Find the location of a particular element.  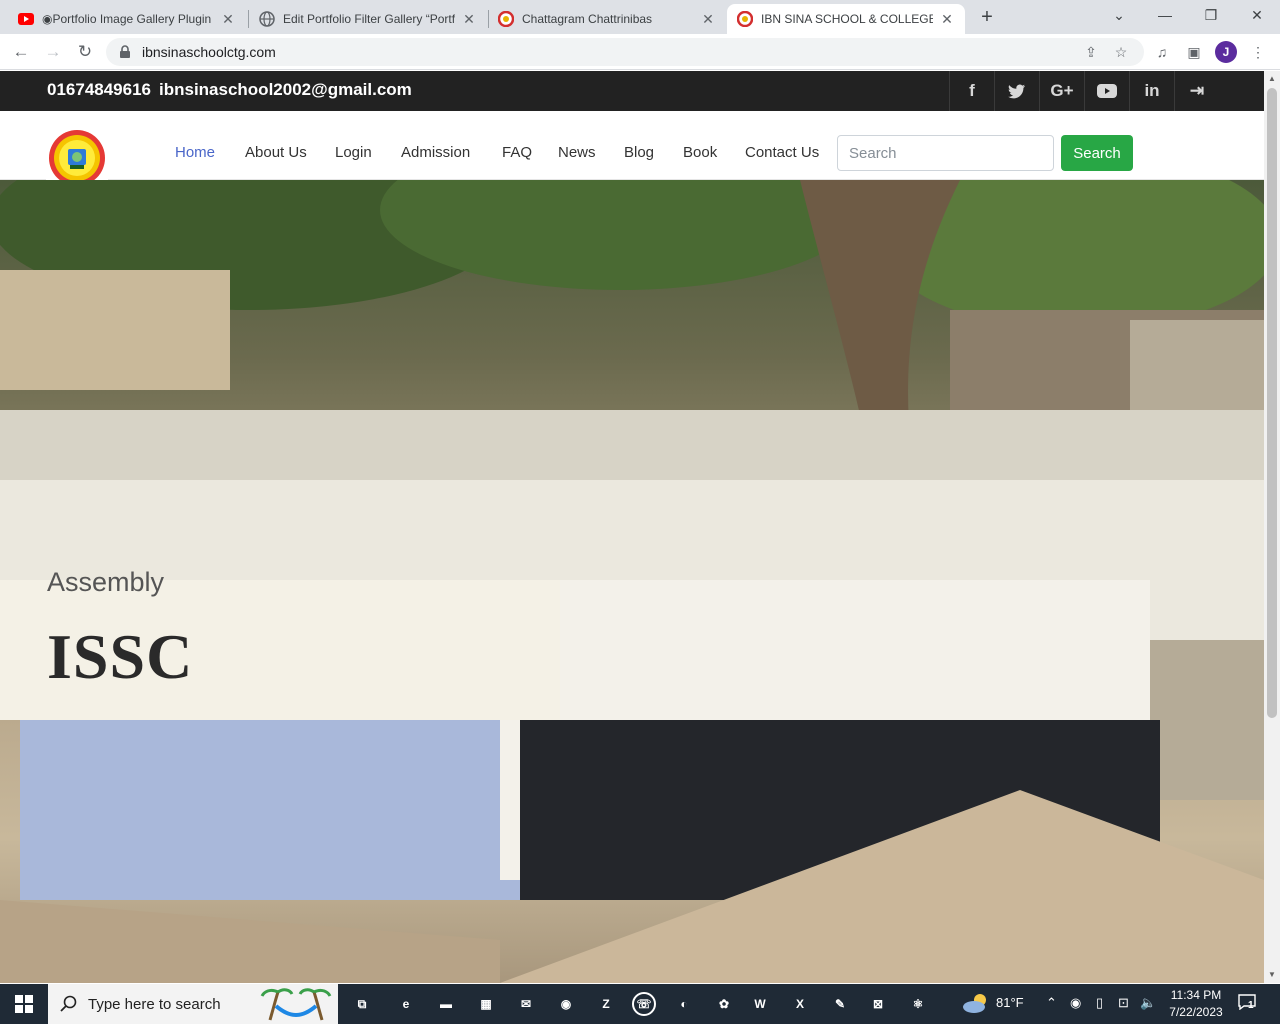

nav-book: Book is located at coordinates (700, 152).